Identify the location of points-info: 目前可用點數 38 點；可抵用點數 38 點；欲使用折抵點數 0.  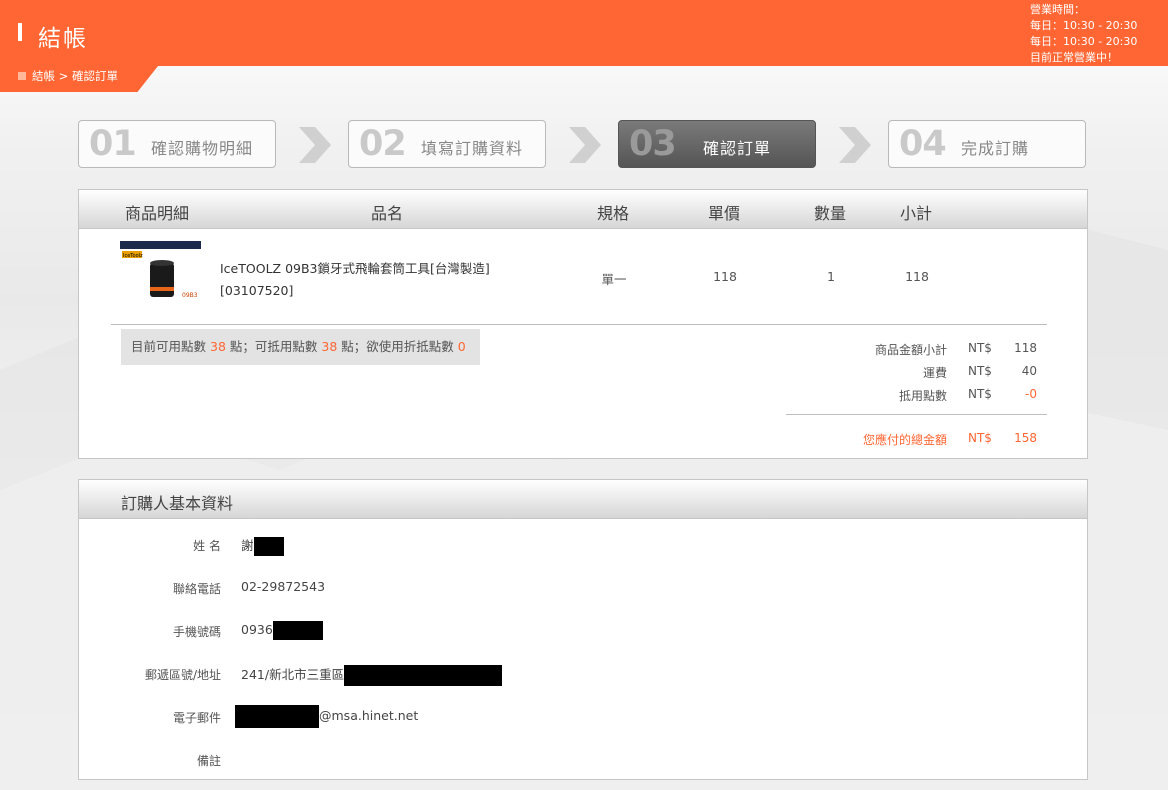
(300, 347).